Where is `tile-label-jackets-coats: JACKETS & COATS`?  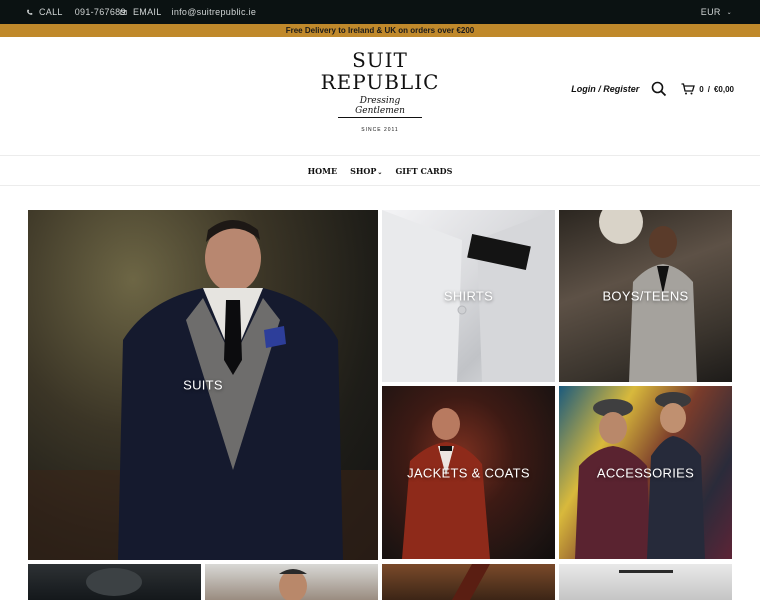
tile-label-jackets-coats: JACKETS & COATS is located at coordinates (468, 472).